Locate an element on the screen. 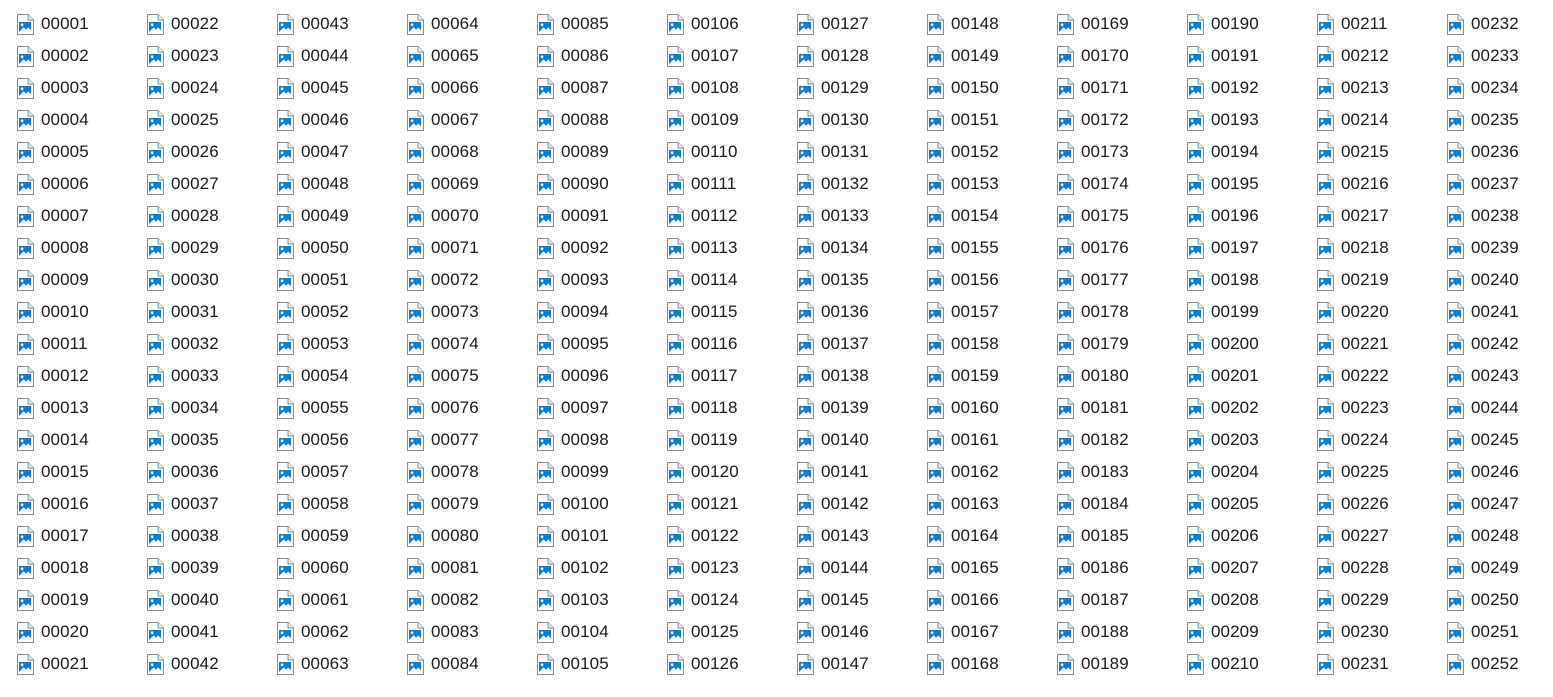 The image size is (1553, 697). file-item-00238: 00238 is located at coordinates (1499, 216).